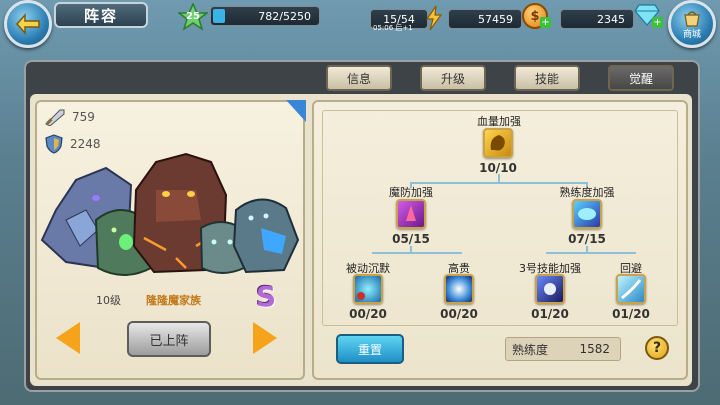  I want to click on attack-value: 759, so click(83, 117).